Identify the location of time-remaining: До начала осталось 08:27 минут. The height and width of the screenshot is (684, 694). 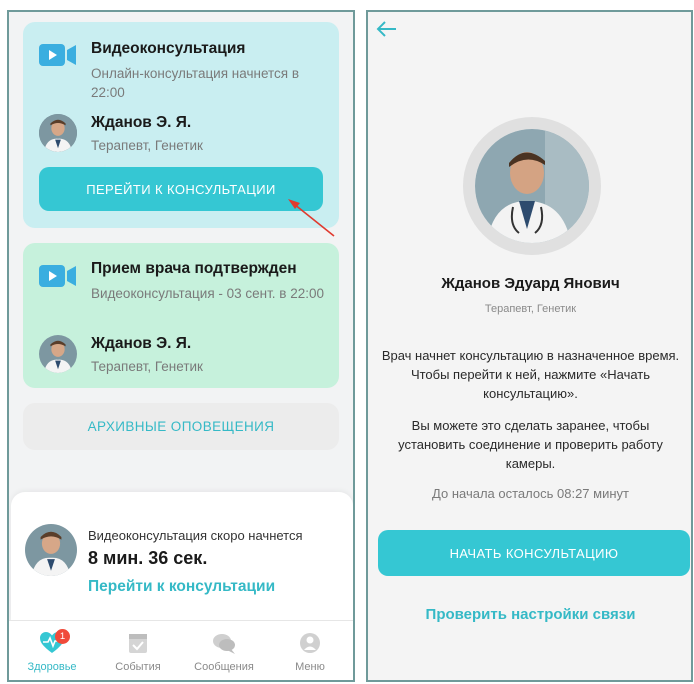
(530, 493).